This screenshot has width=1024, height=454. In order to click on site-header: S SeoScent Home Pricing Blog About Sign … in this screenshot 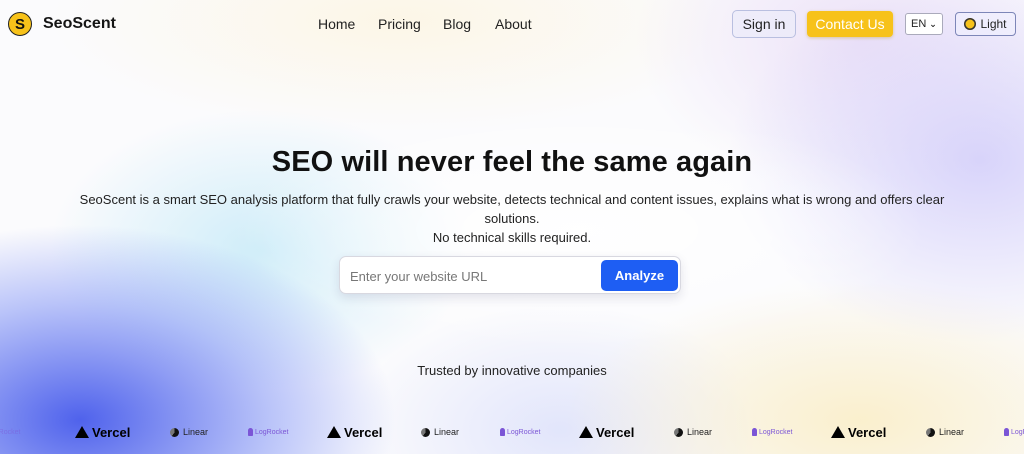, I will do `click(512, 24)`.